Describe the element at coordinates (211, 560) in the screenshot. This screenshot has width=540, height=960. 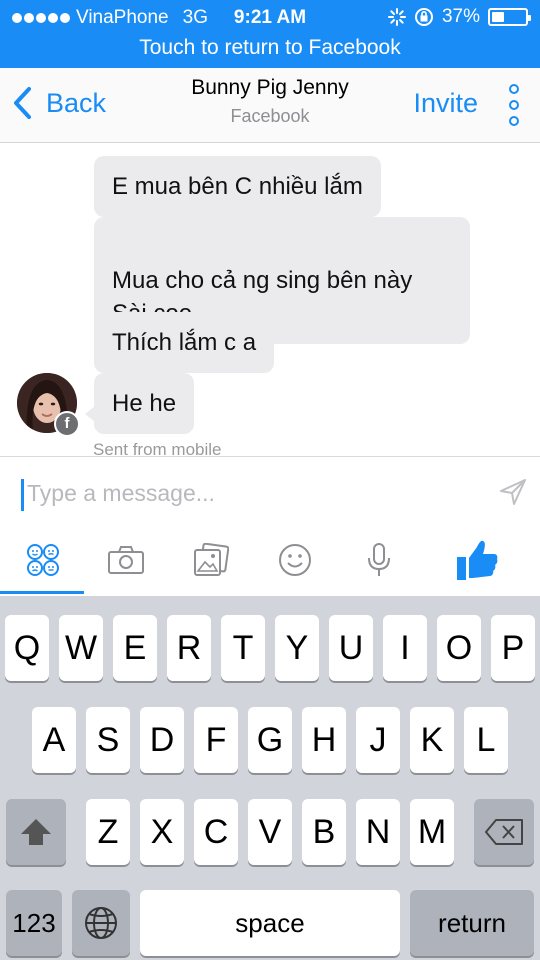
I see `gallery-icon` at that location.